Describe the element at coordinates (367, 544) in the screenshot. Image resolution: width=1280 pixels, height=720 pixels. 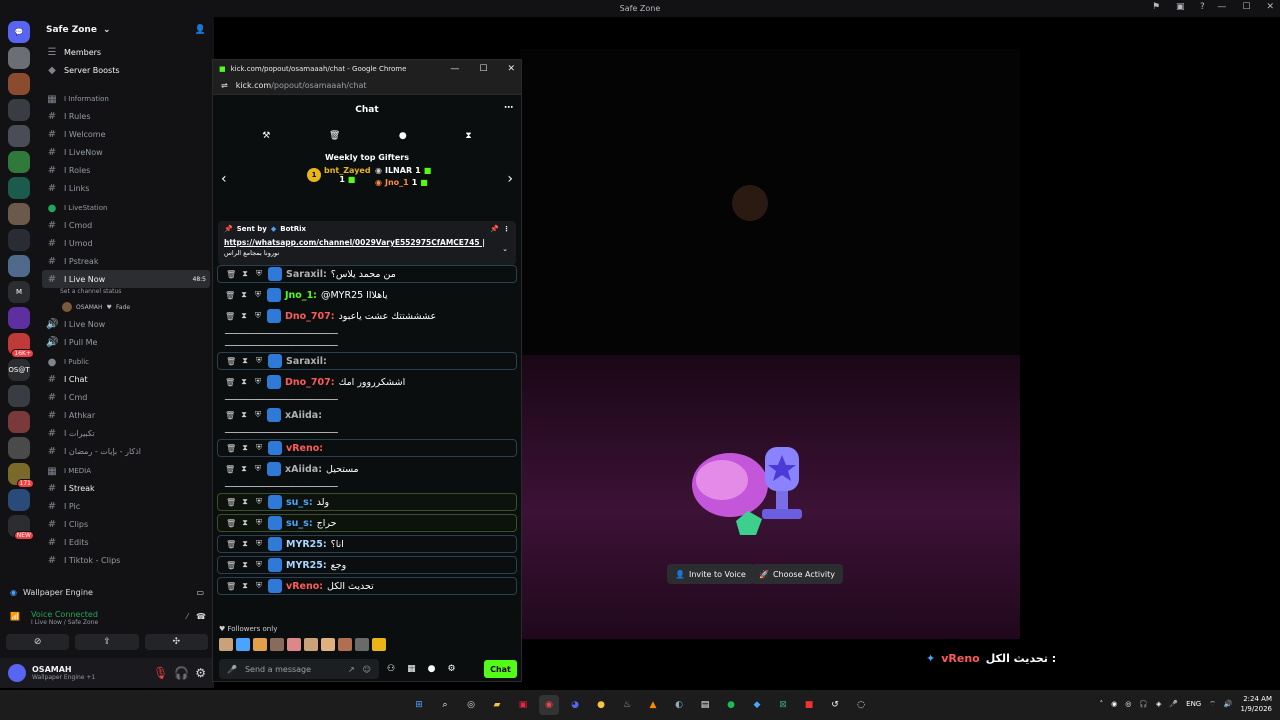
I see `chat-message: 🗑 ⧗ ⛨ MYR25: انا؟` at that location.